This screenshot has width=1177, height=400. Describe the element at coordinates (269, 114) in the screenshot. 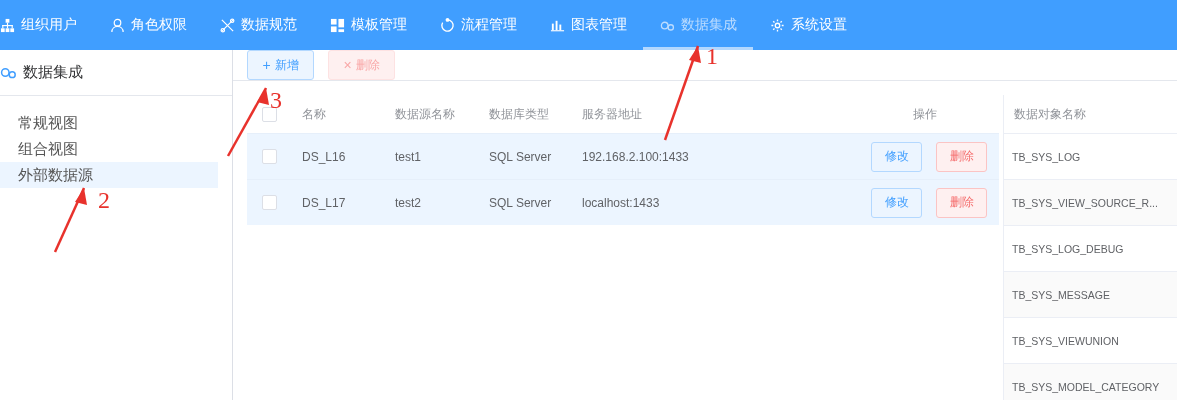

I see `select-all-checkbox` at that location.